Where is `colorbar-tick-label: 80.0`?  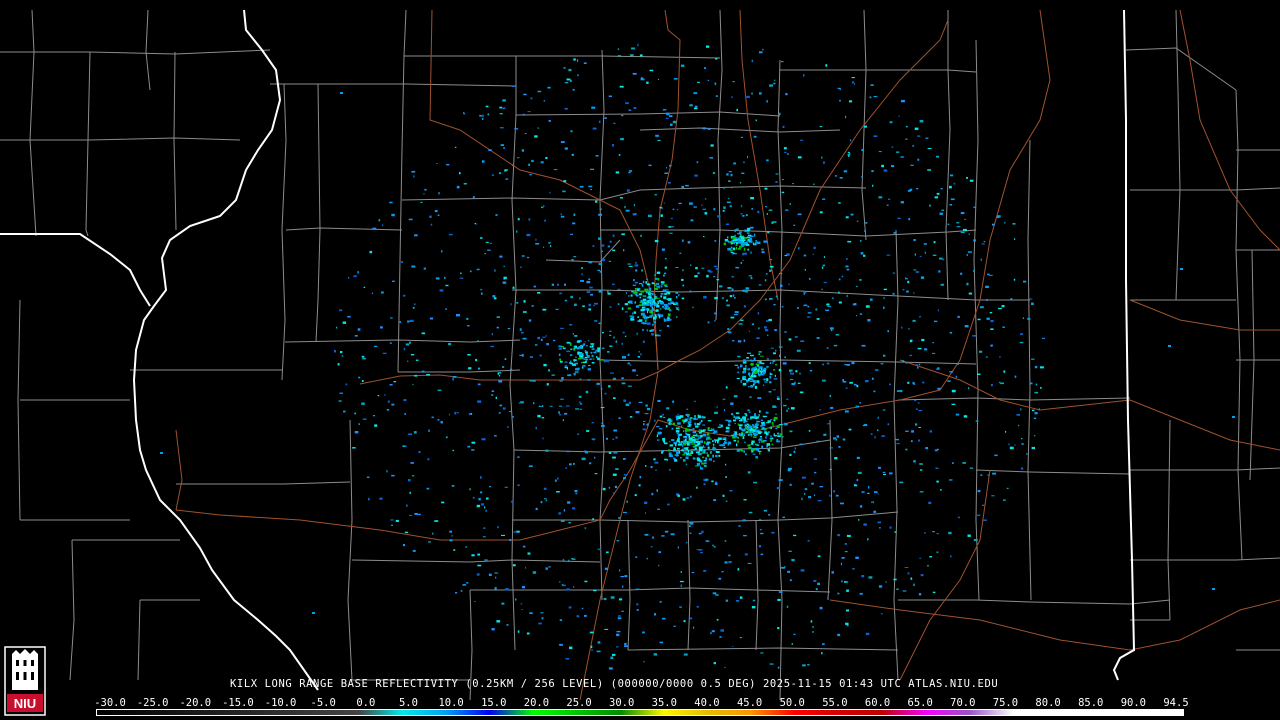
colorbar-tick-label: 80.0 is located at coordinates (1048, 703).